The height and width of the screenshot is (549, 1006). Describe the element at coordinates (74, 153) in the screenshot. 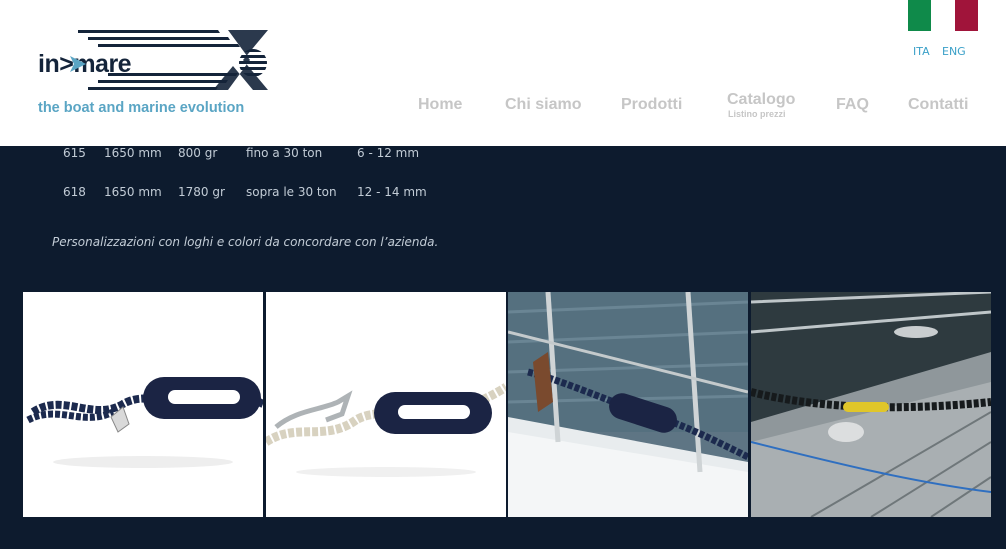

I see `spec-code: 615` at that location.